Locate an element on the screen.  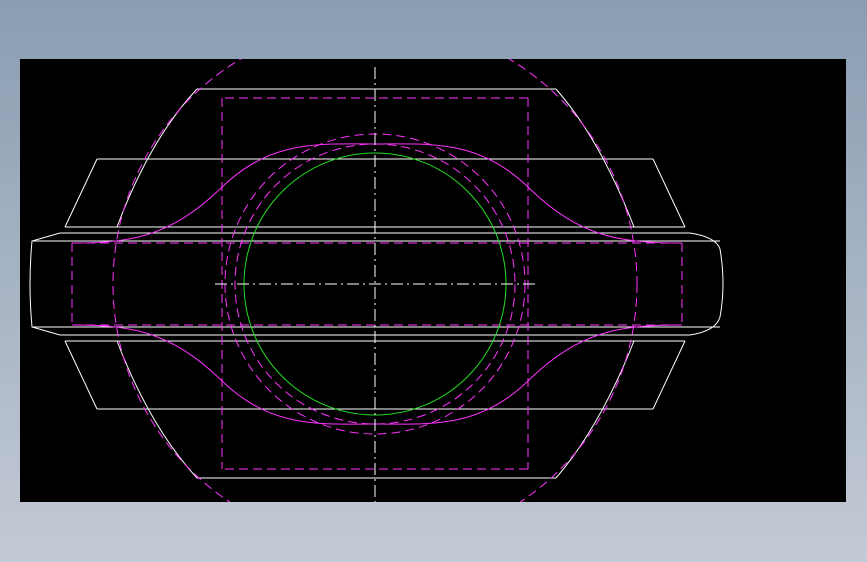
left-hub-outline is located at coordinates (45, 284).